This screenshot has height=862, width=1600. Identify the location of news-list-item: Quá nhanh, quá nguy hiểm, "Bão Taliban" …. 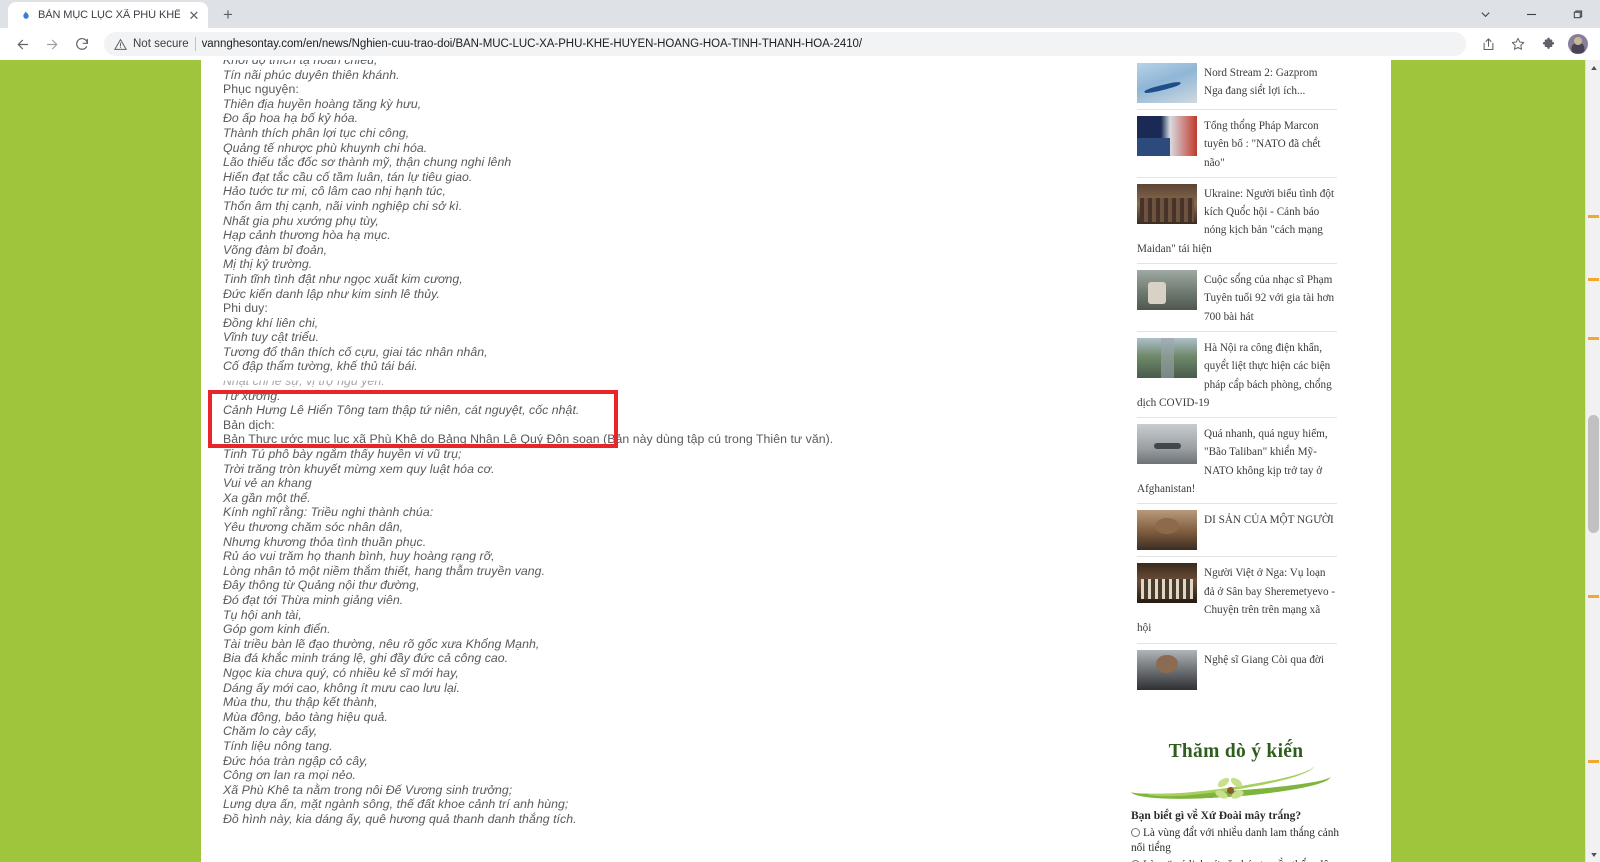
(1237, 460).